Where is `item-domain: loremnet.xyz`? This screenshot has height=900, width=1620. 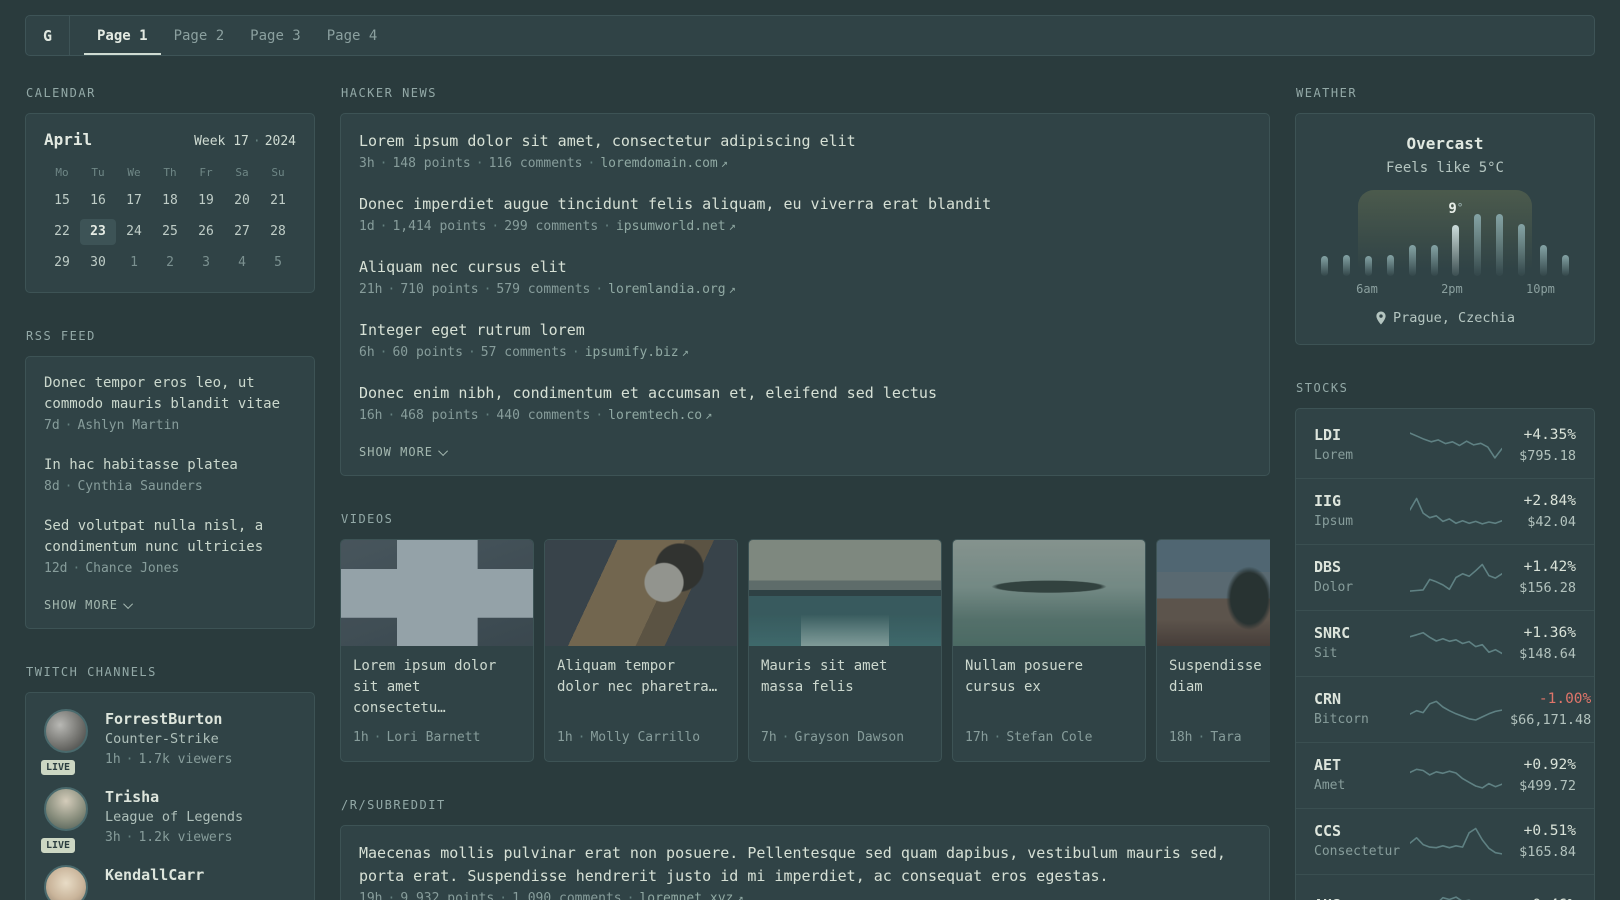 item-domain: loremnet.xyz is located at coordinates (686, 895).